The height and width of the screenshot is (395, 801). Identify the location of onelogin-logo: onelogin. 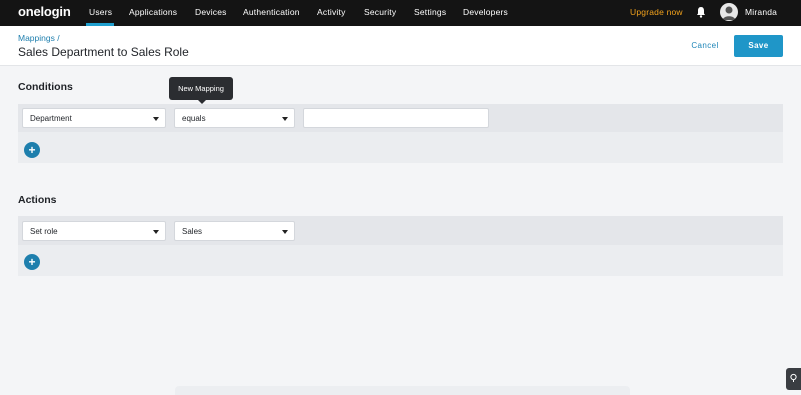
(44, 11).